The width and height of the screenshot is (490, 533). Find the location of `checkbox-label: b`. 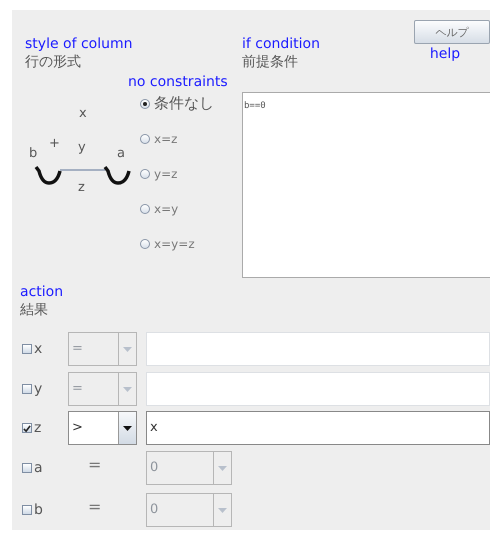

checkbox-label: b is located at coordinates (38, 510).